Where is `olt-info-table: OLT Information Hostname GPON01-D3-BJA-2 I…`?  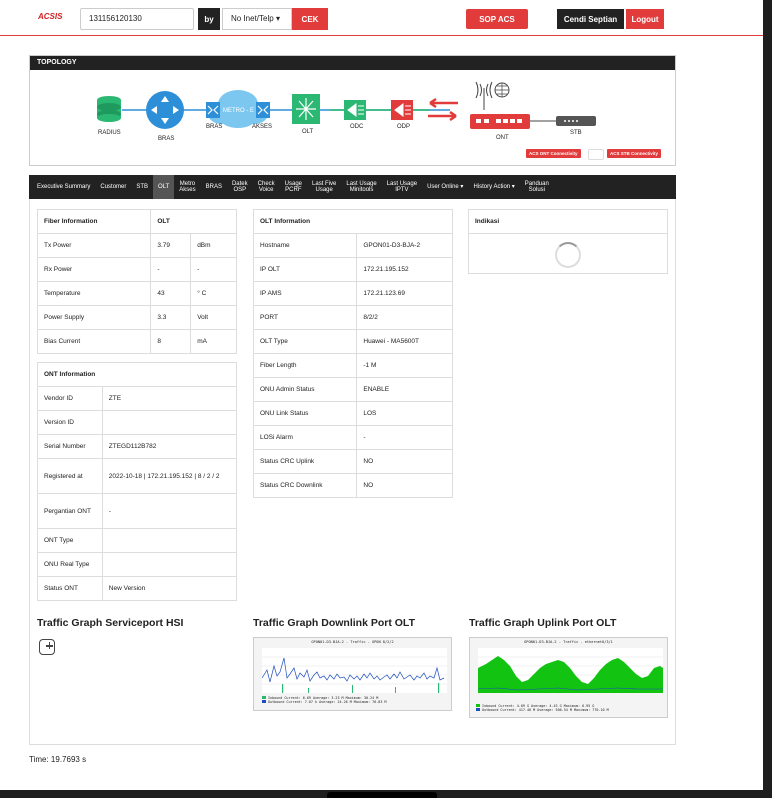 olt-info-table: OLT Information Hostname GPON01-D3-BJA-2 I… is located at coordinates (352, 353).